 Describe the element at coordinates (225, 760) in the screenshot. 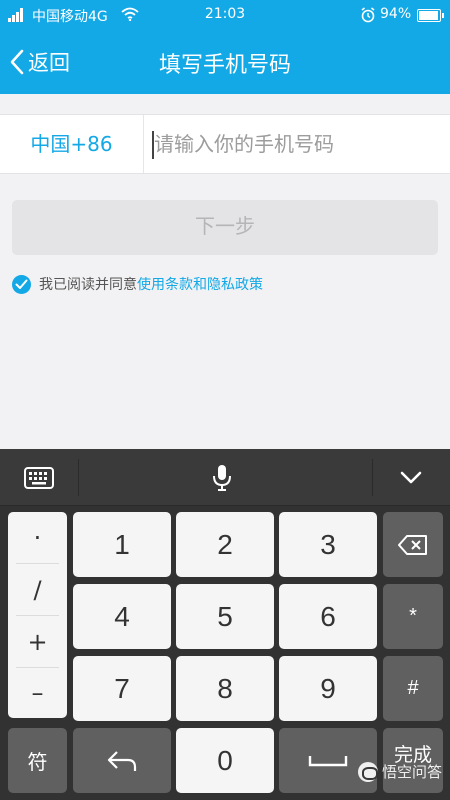

I see `key-0: 0` at that location.